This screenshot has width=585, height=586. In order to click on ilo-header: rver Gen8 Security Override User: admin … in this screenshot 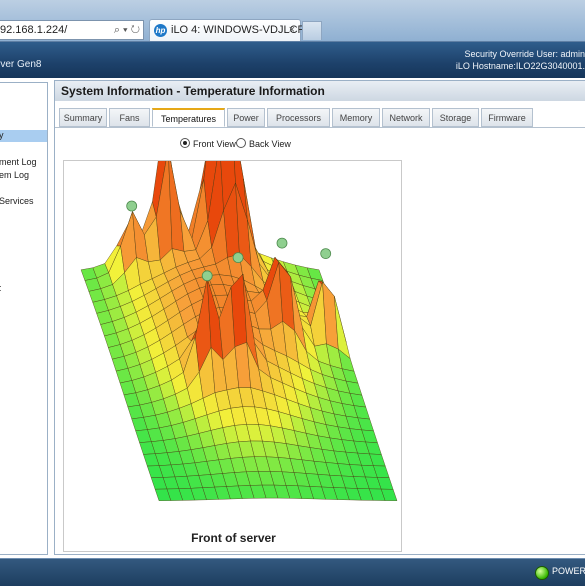, I will do `click(292, 60)`.